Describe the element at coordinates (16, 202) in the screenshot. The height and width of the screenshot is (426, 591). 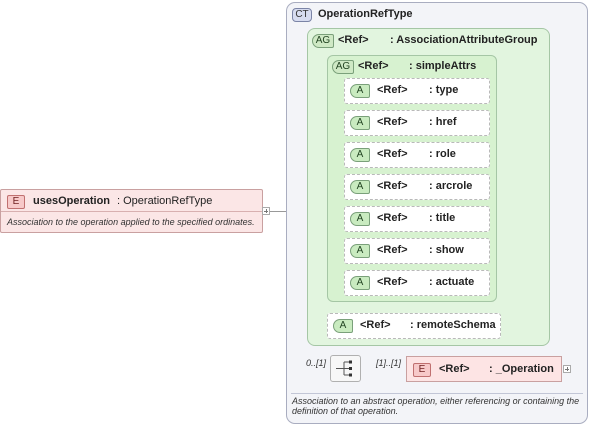
I see `element-badge: E` at that location.